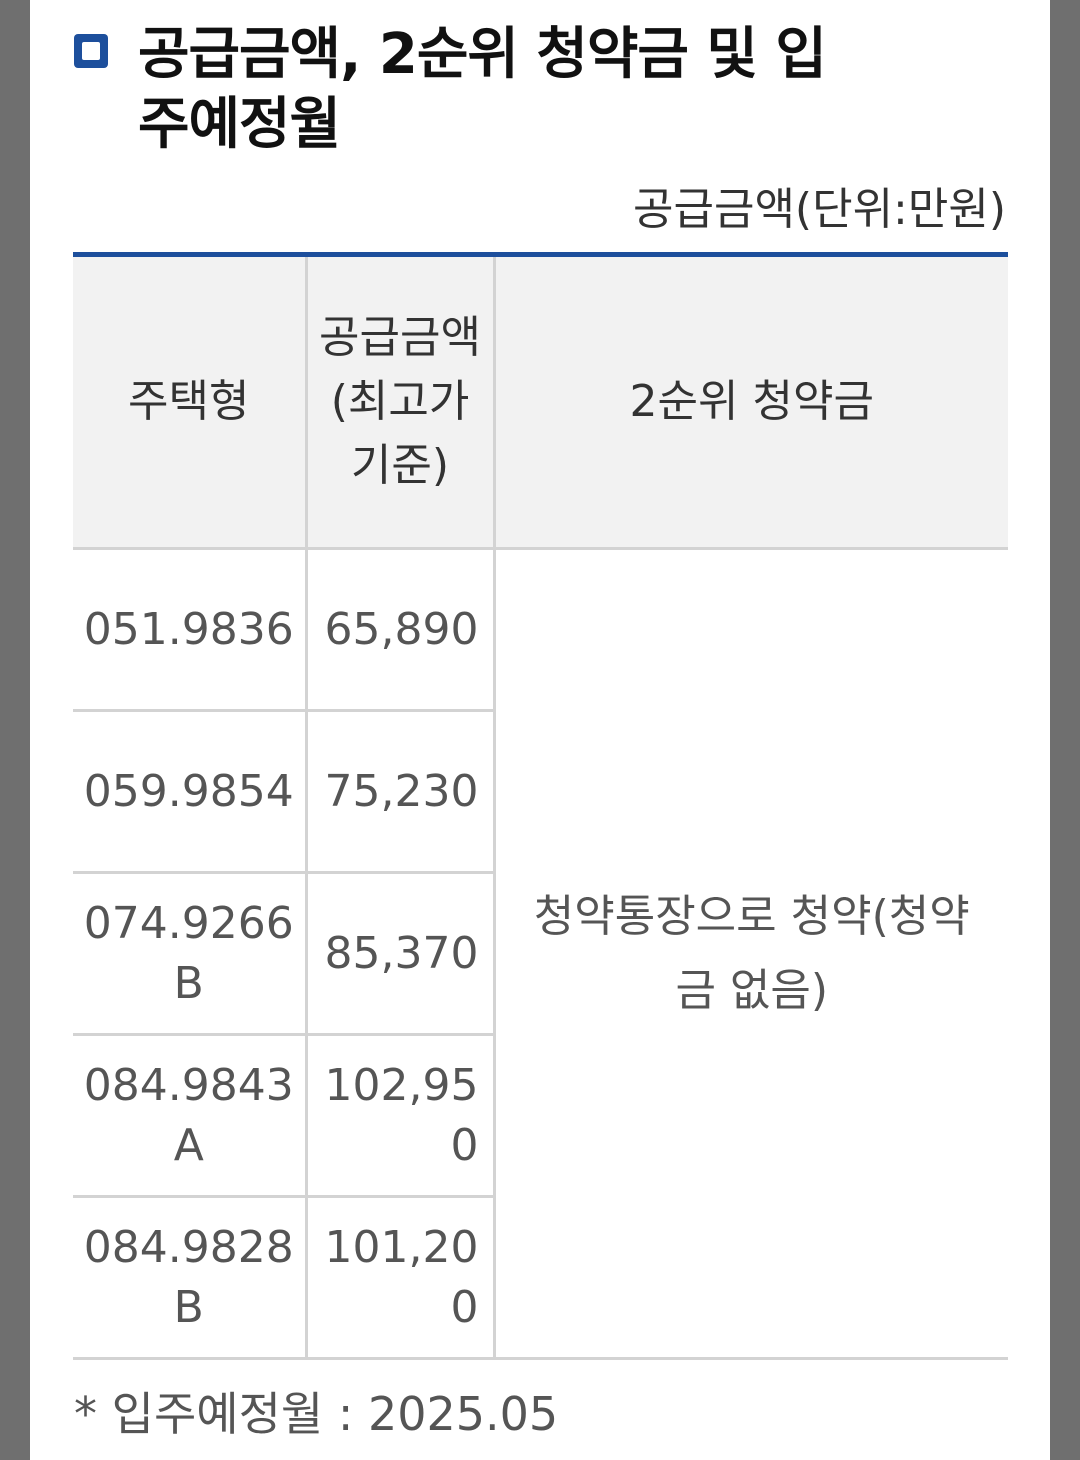 This screenshot has width=1080, height=1460. What do you see at coordinates (316, 1414) in the screenshot?
I see `move-in-note: * 입주예정월 : 2025.05` at bounding box center [316, 1414].